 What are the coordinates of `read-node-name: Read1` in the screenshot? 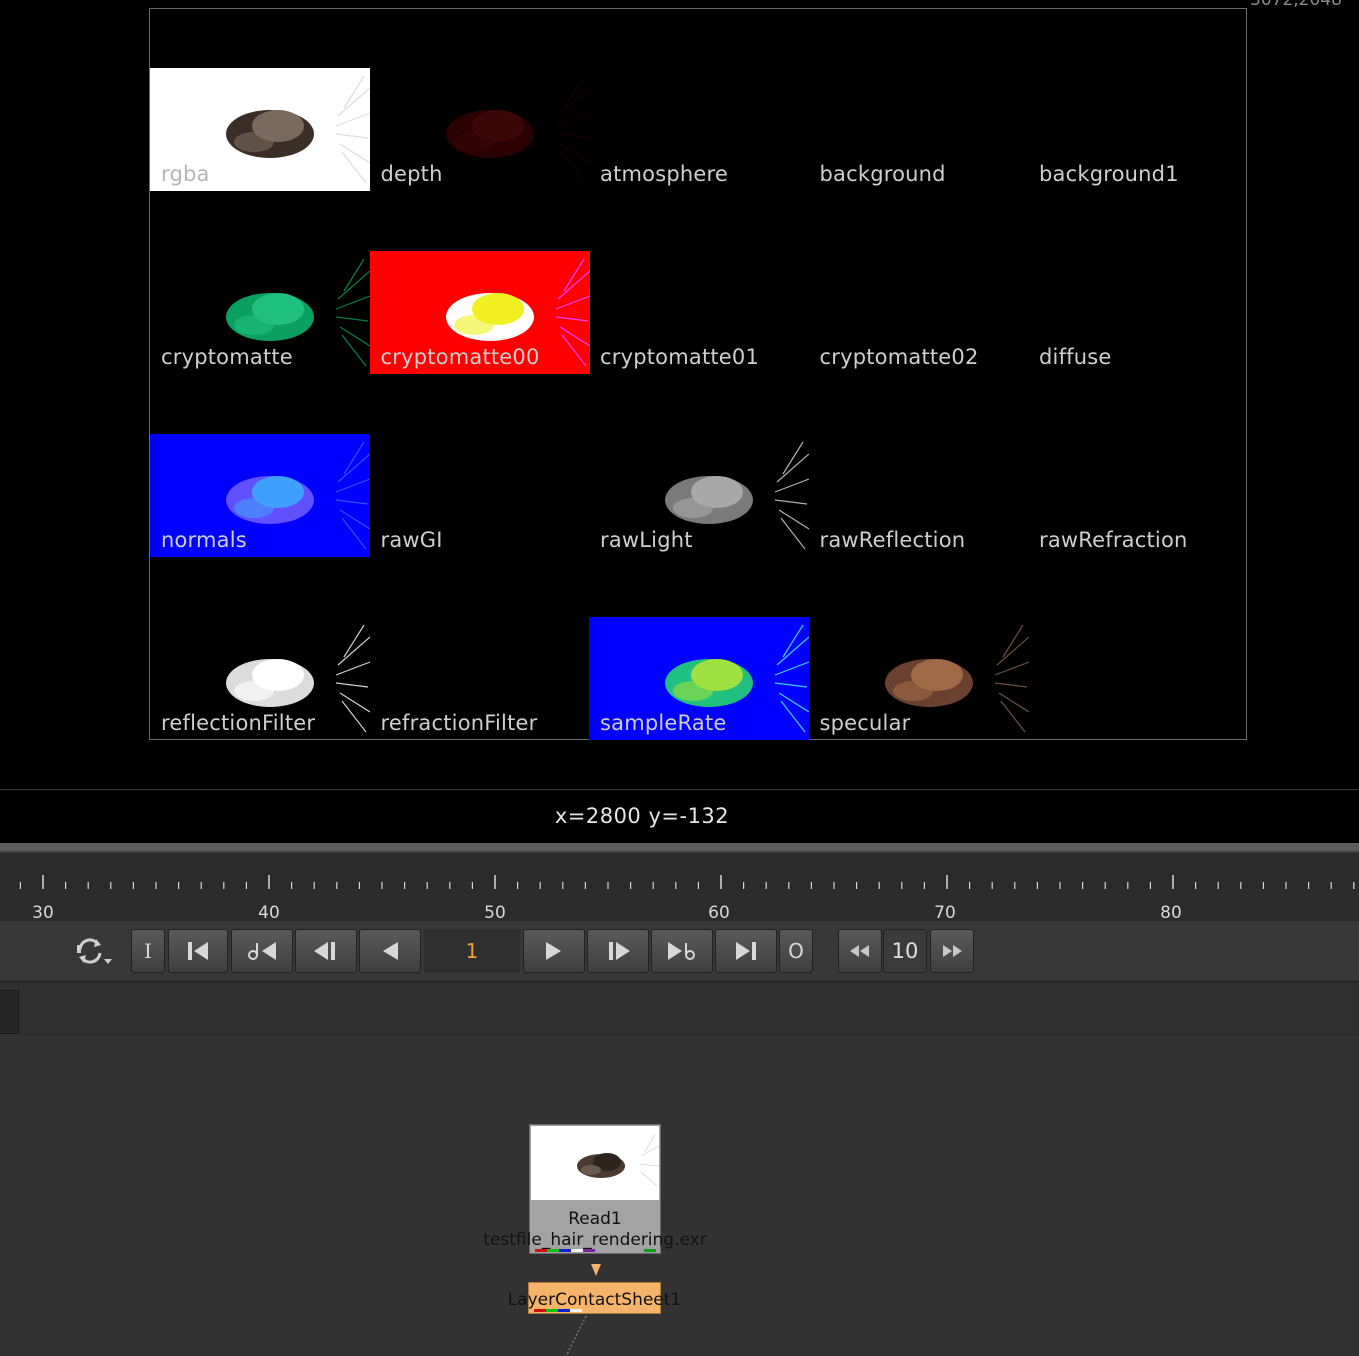 It's located at (595, 1219).